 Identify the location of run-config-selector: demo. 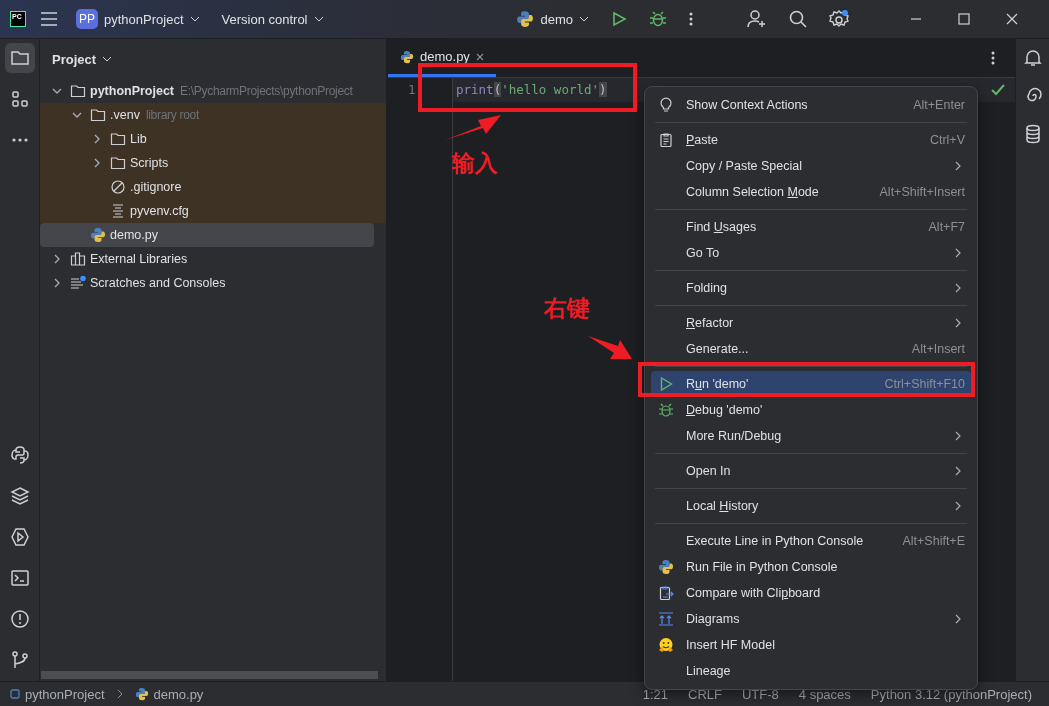
(552, 19).